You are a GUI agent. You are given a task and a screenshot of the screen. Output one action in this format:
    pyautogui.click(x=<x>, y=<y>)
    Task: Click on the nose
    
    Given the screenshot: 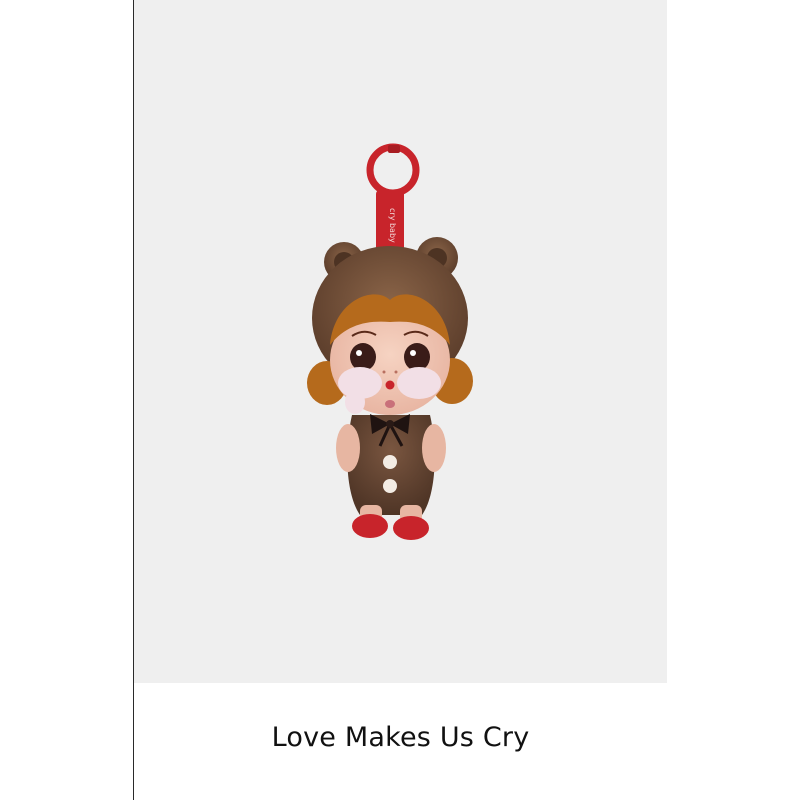 What is the action you would take?
    pyautogui.click(x=390, y=385)
    